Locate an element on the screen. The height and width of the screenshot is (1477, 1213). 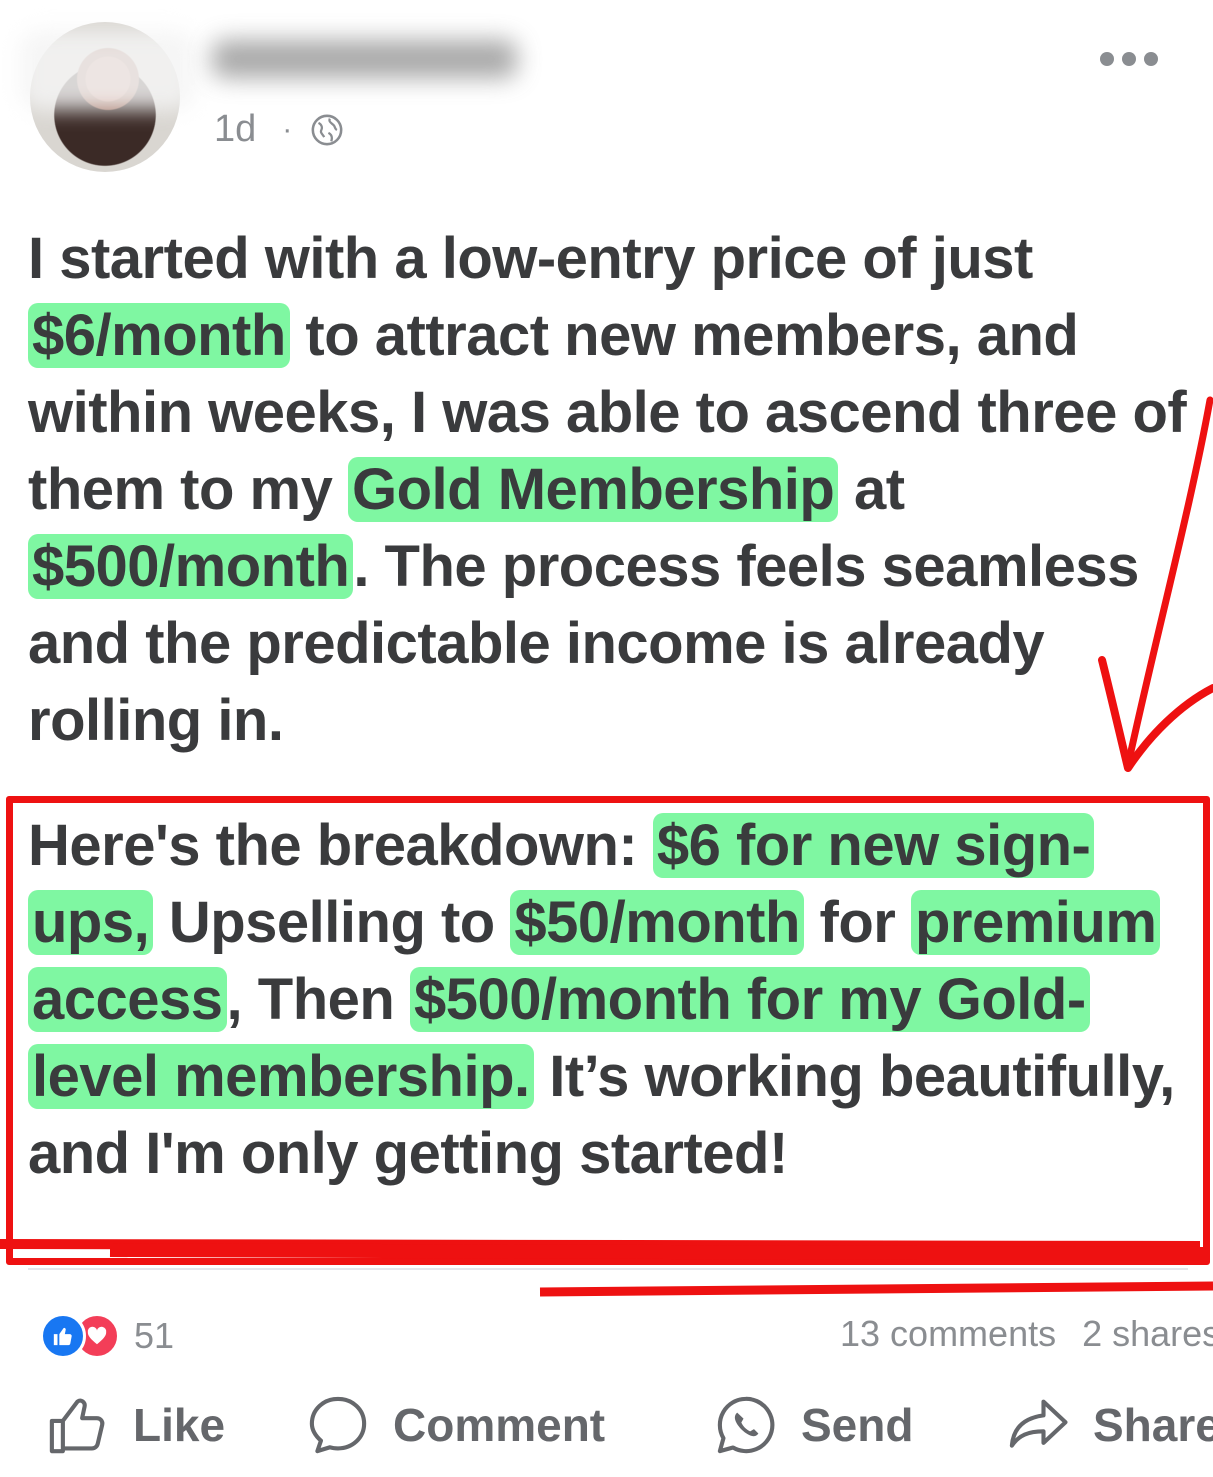
post-text-segment: , Then is located at coordinates (318, 999).